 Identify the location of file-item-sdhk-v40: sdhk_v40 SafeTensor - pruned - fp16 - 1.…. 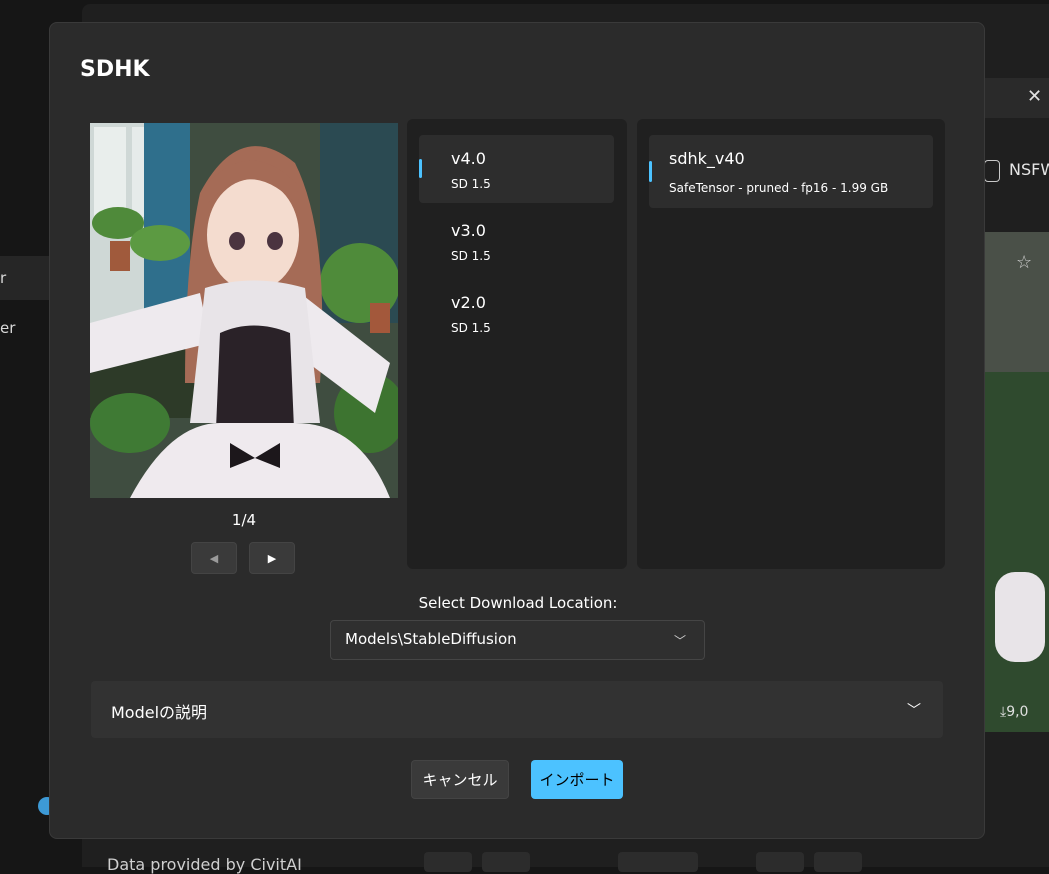
(791, 171).